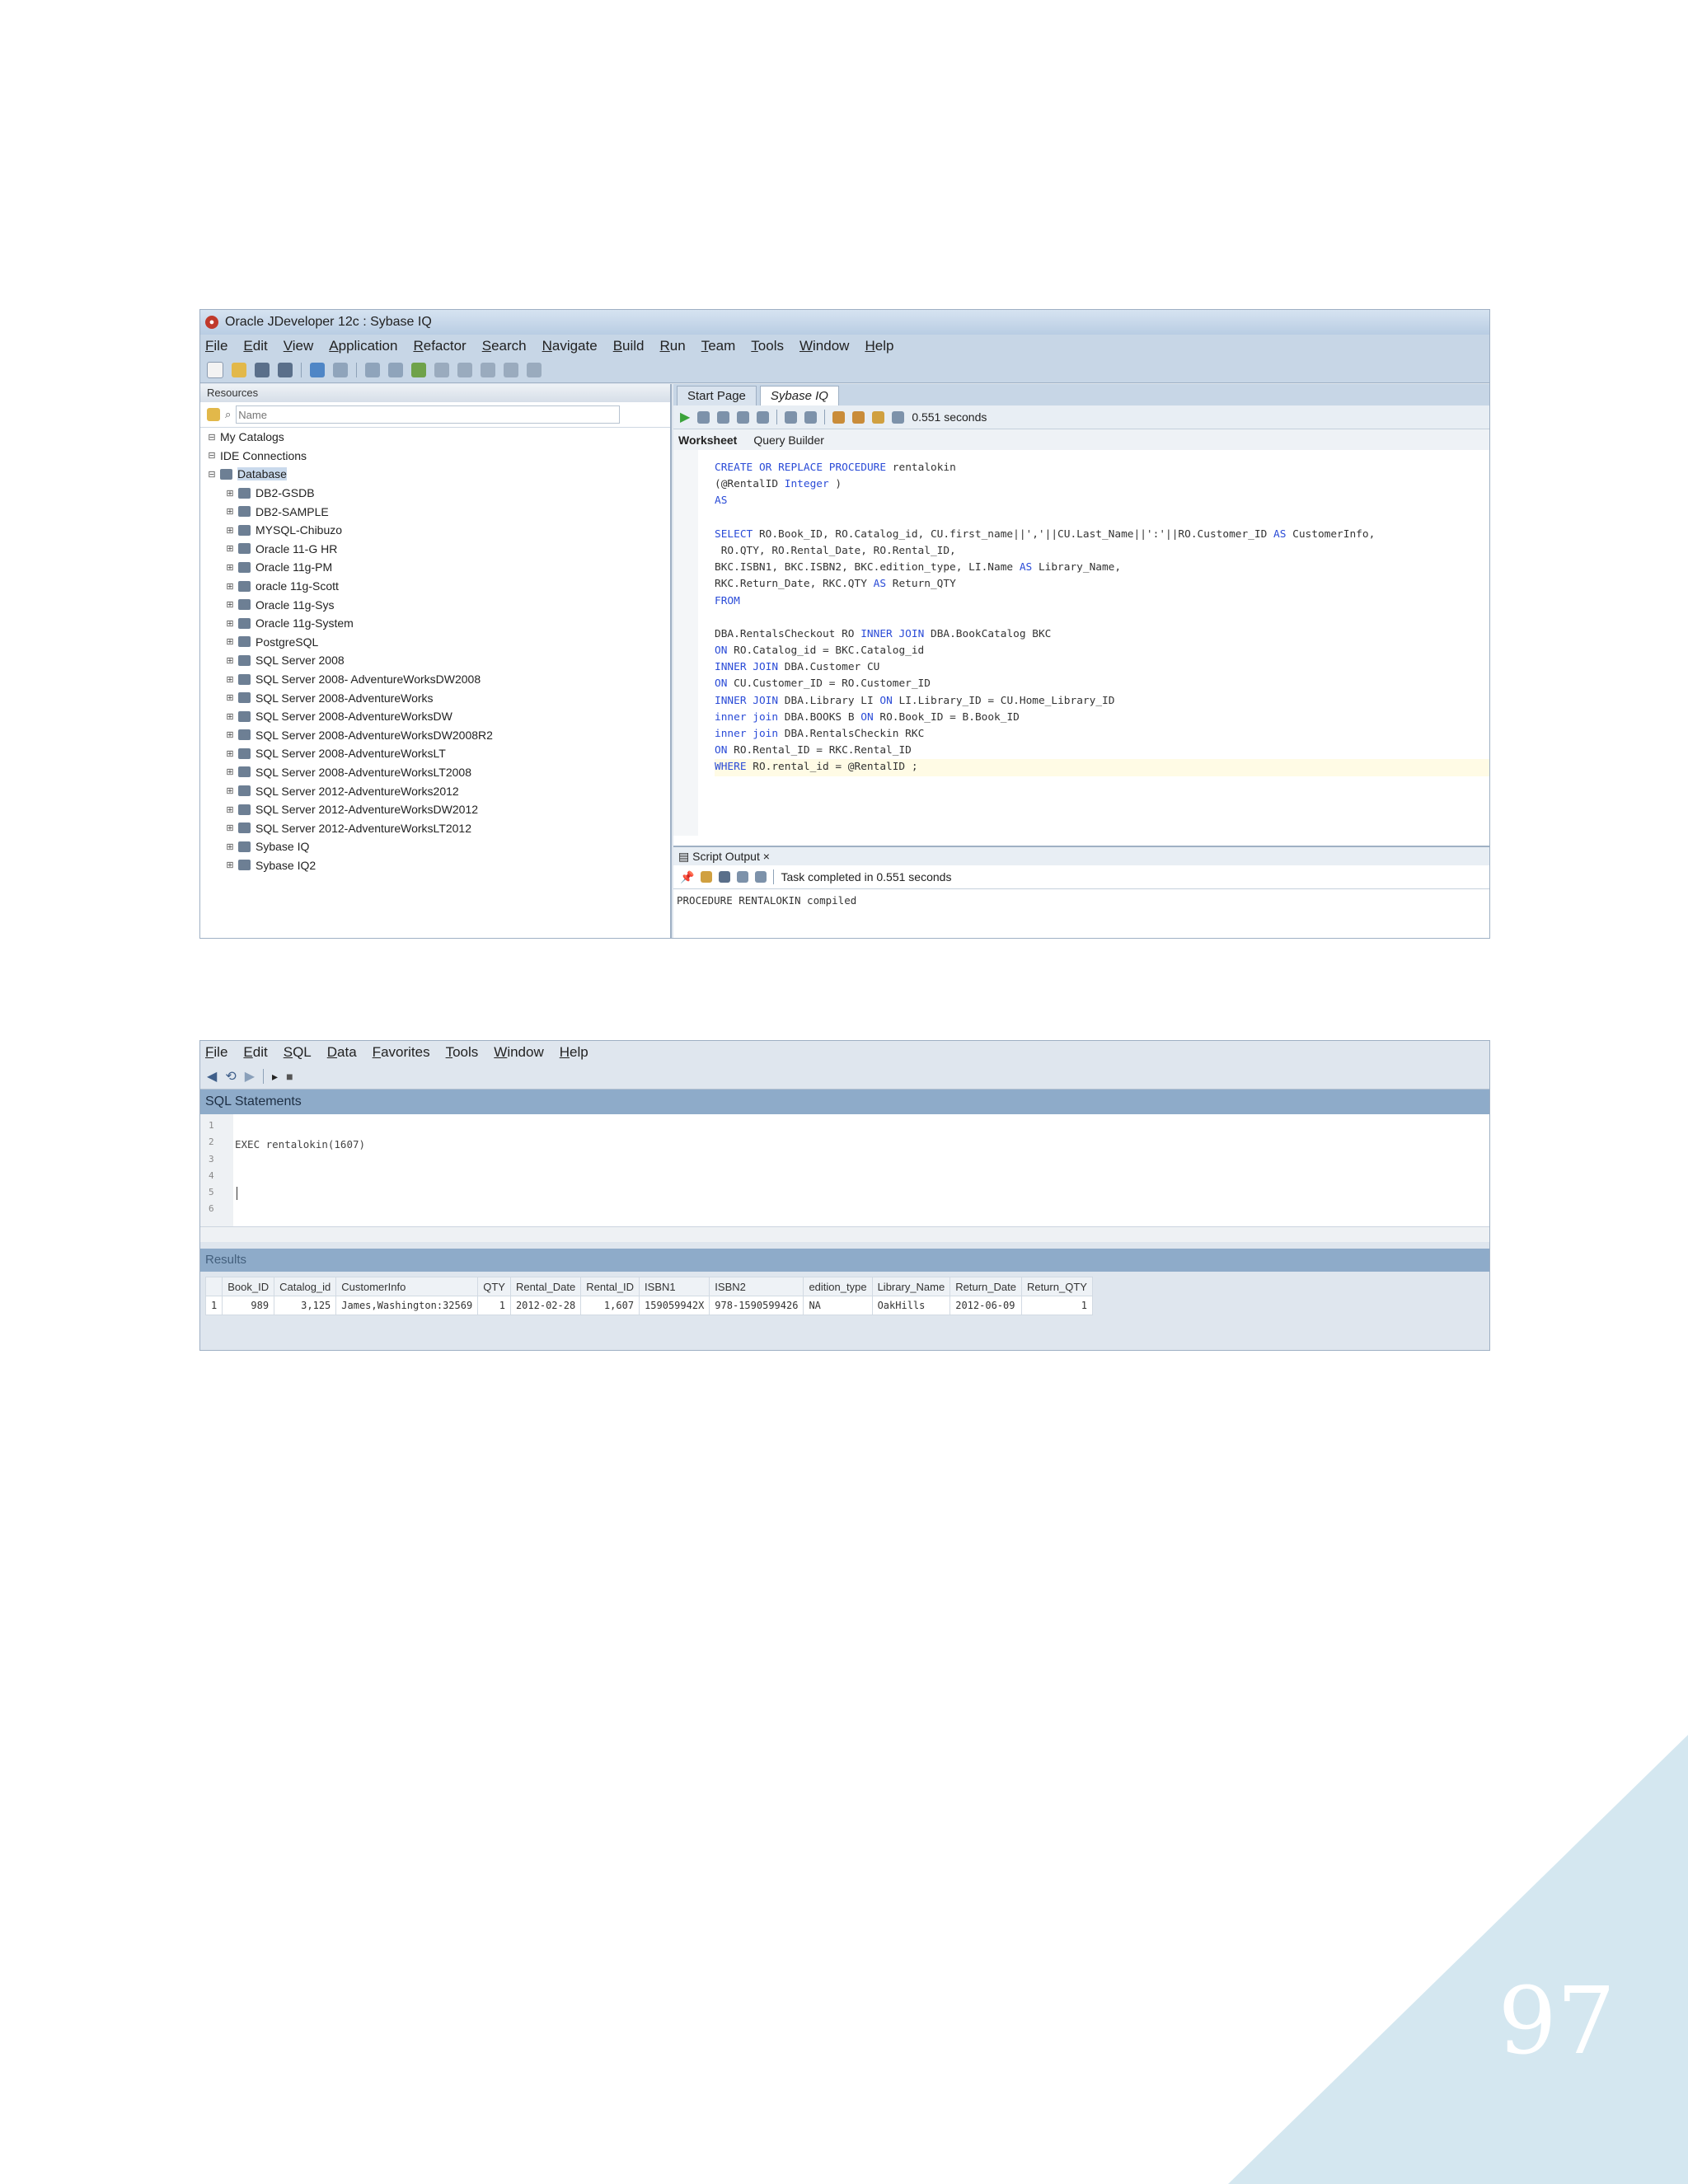 Image resolution: width=1688 pixels, height=2184 pixels. Describe the element at coordinates (610, 1305) in the screenshot. I see `table-cell: 1,607` at that location.